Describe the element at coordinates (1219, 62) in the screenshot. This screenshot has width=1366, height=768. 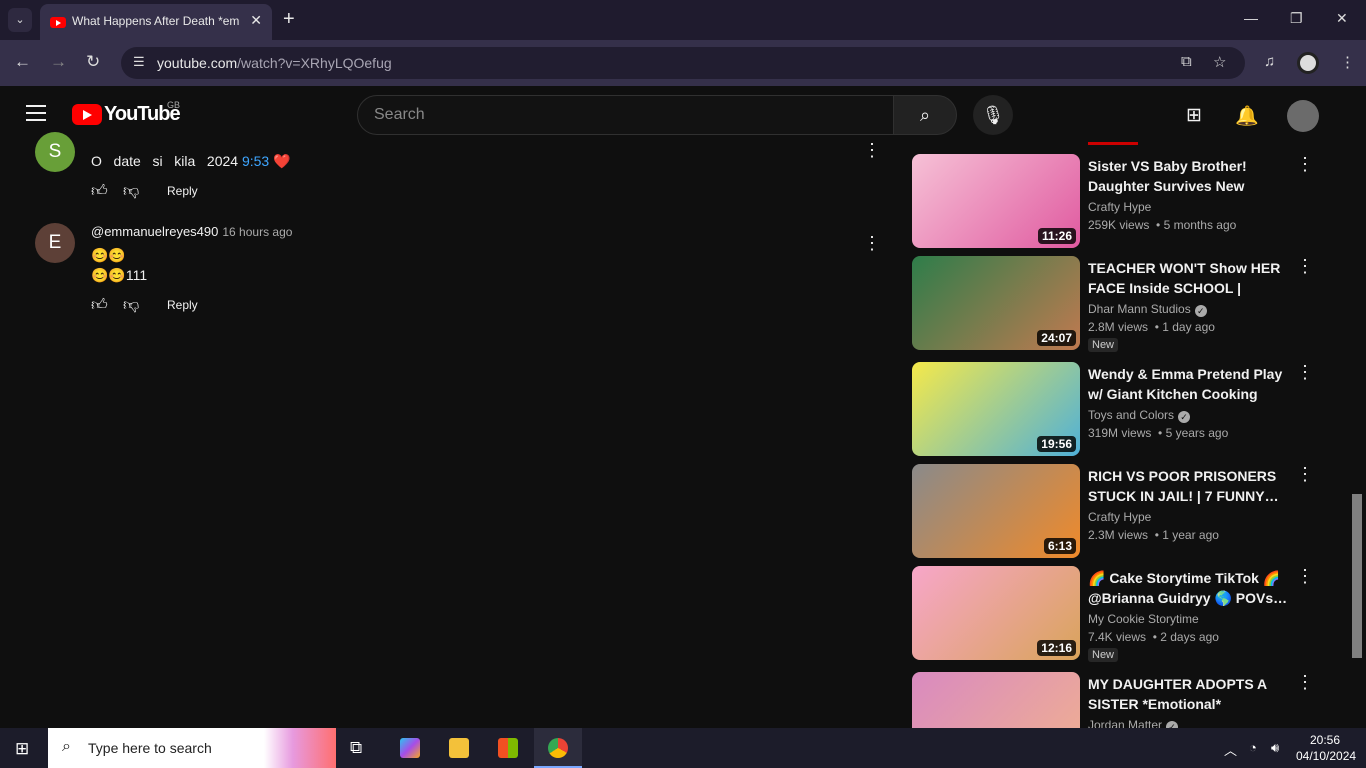
I see `bookmark-star-icon: ☆` at that location.